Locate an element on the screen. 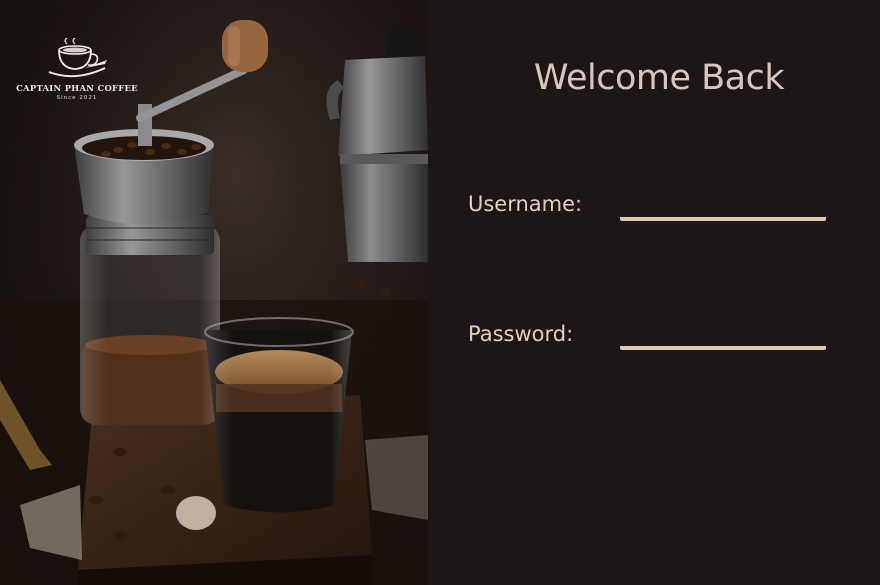  coffee-cup-icon is located at coordinates (77, 58).